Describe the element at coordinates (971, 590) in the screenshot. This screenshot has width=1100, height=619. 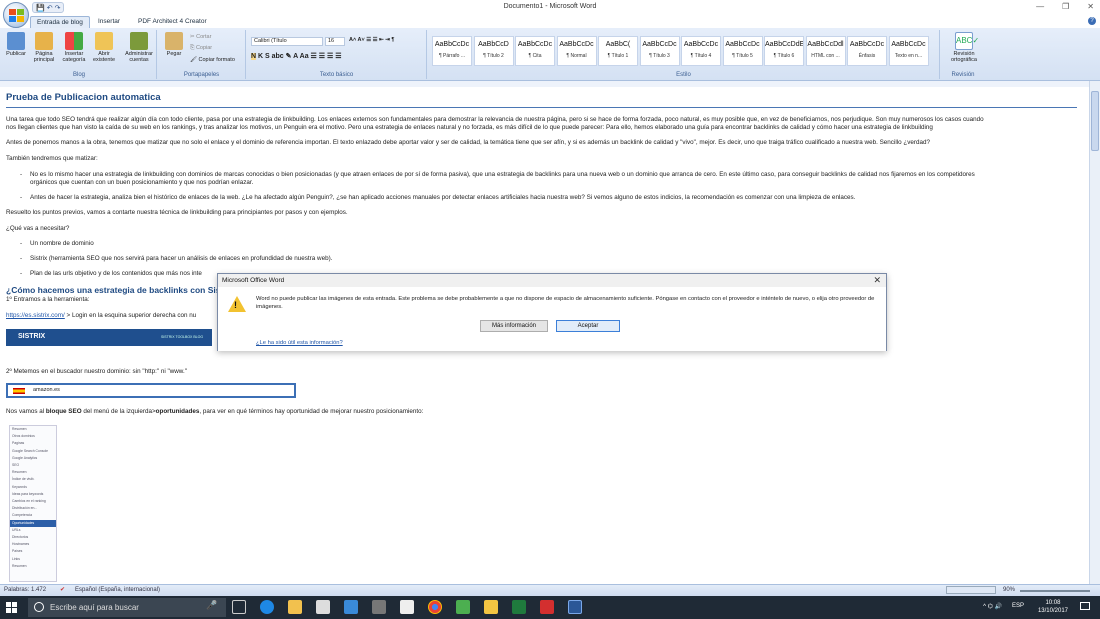
I see `view-buttons` at that location.